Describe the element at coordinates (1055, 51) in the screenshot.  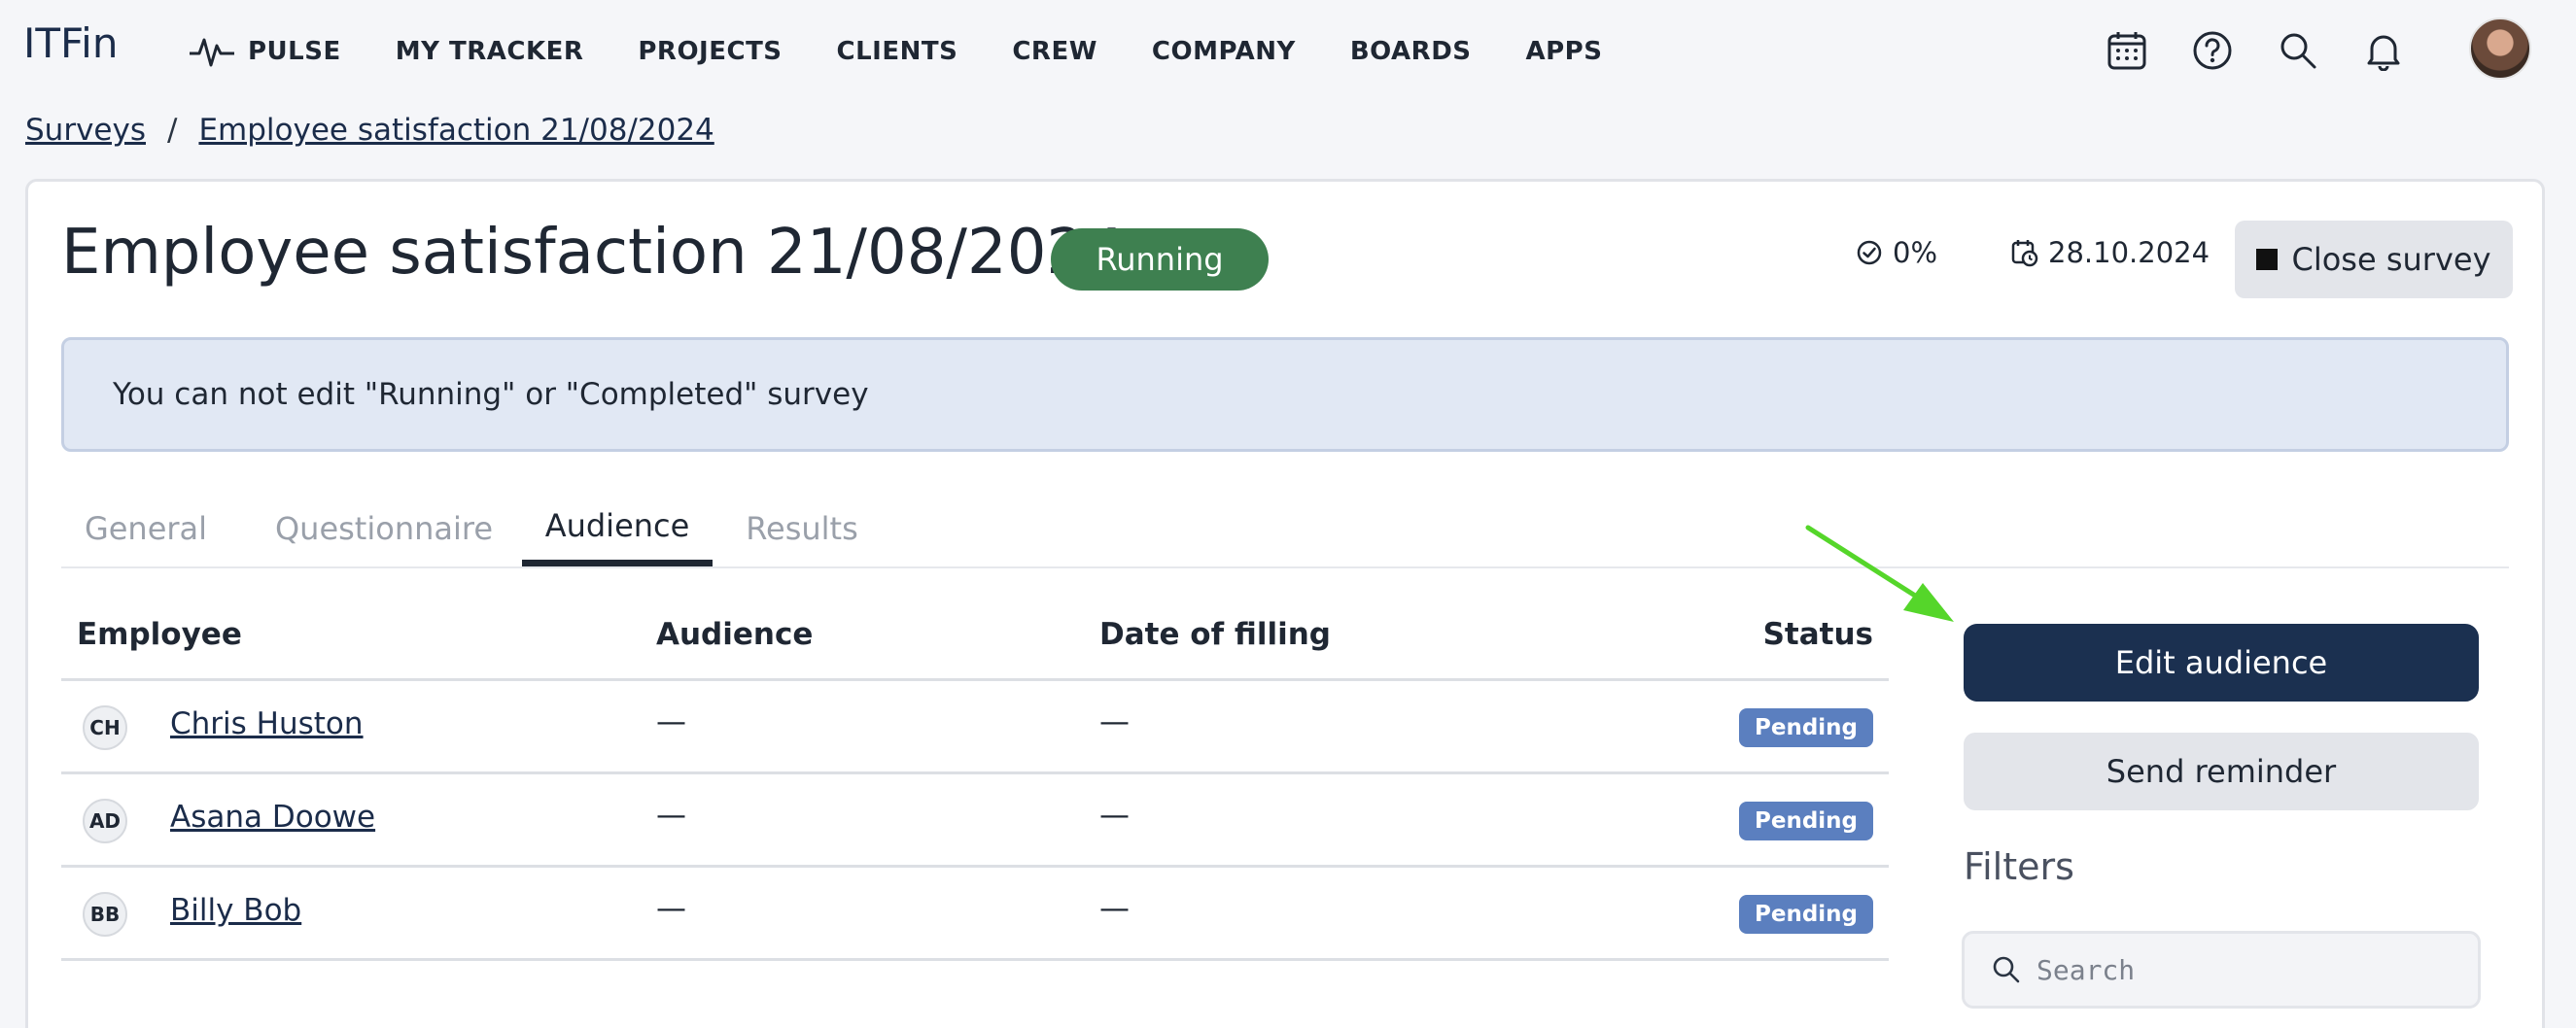
I see `nav-item-crew: CREW` at that location.